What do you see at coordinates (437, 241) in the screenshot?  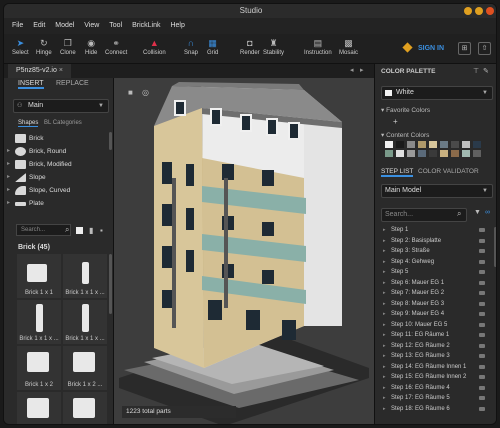 I see `step-item: ▸ Step 2: Basisplatte` at bounding box center [437, 241].